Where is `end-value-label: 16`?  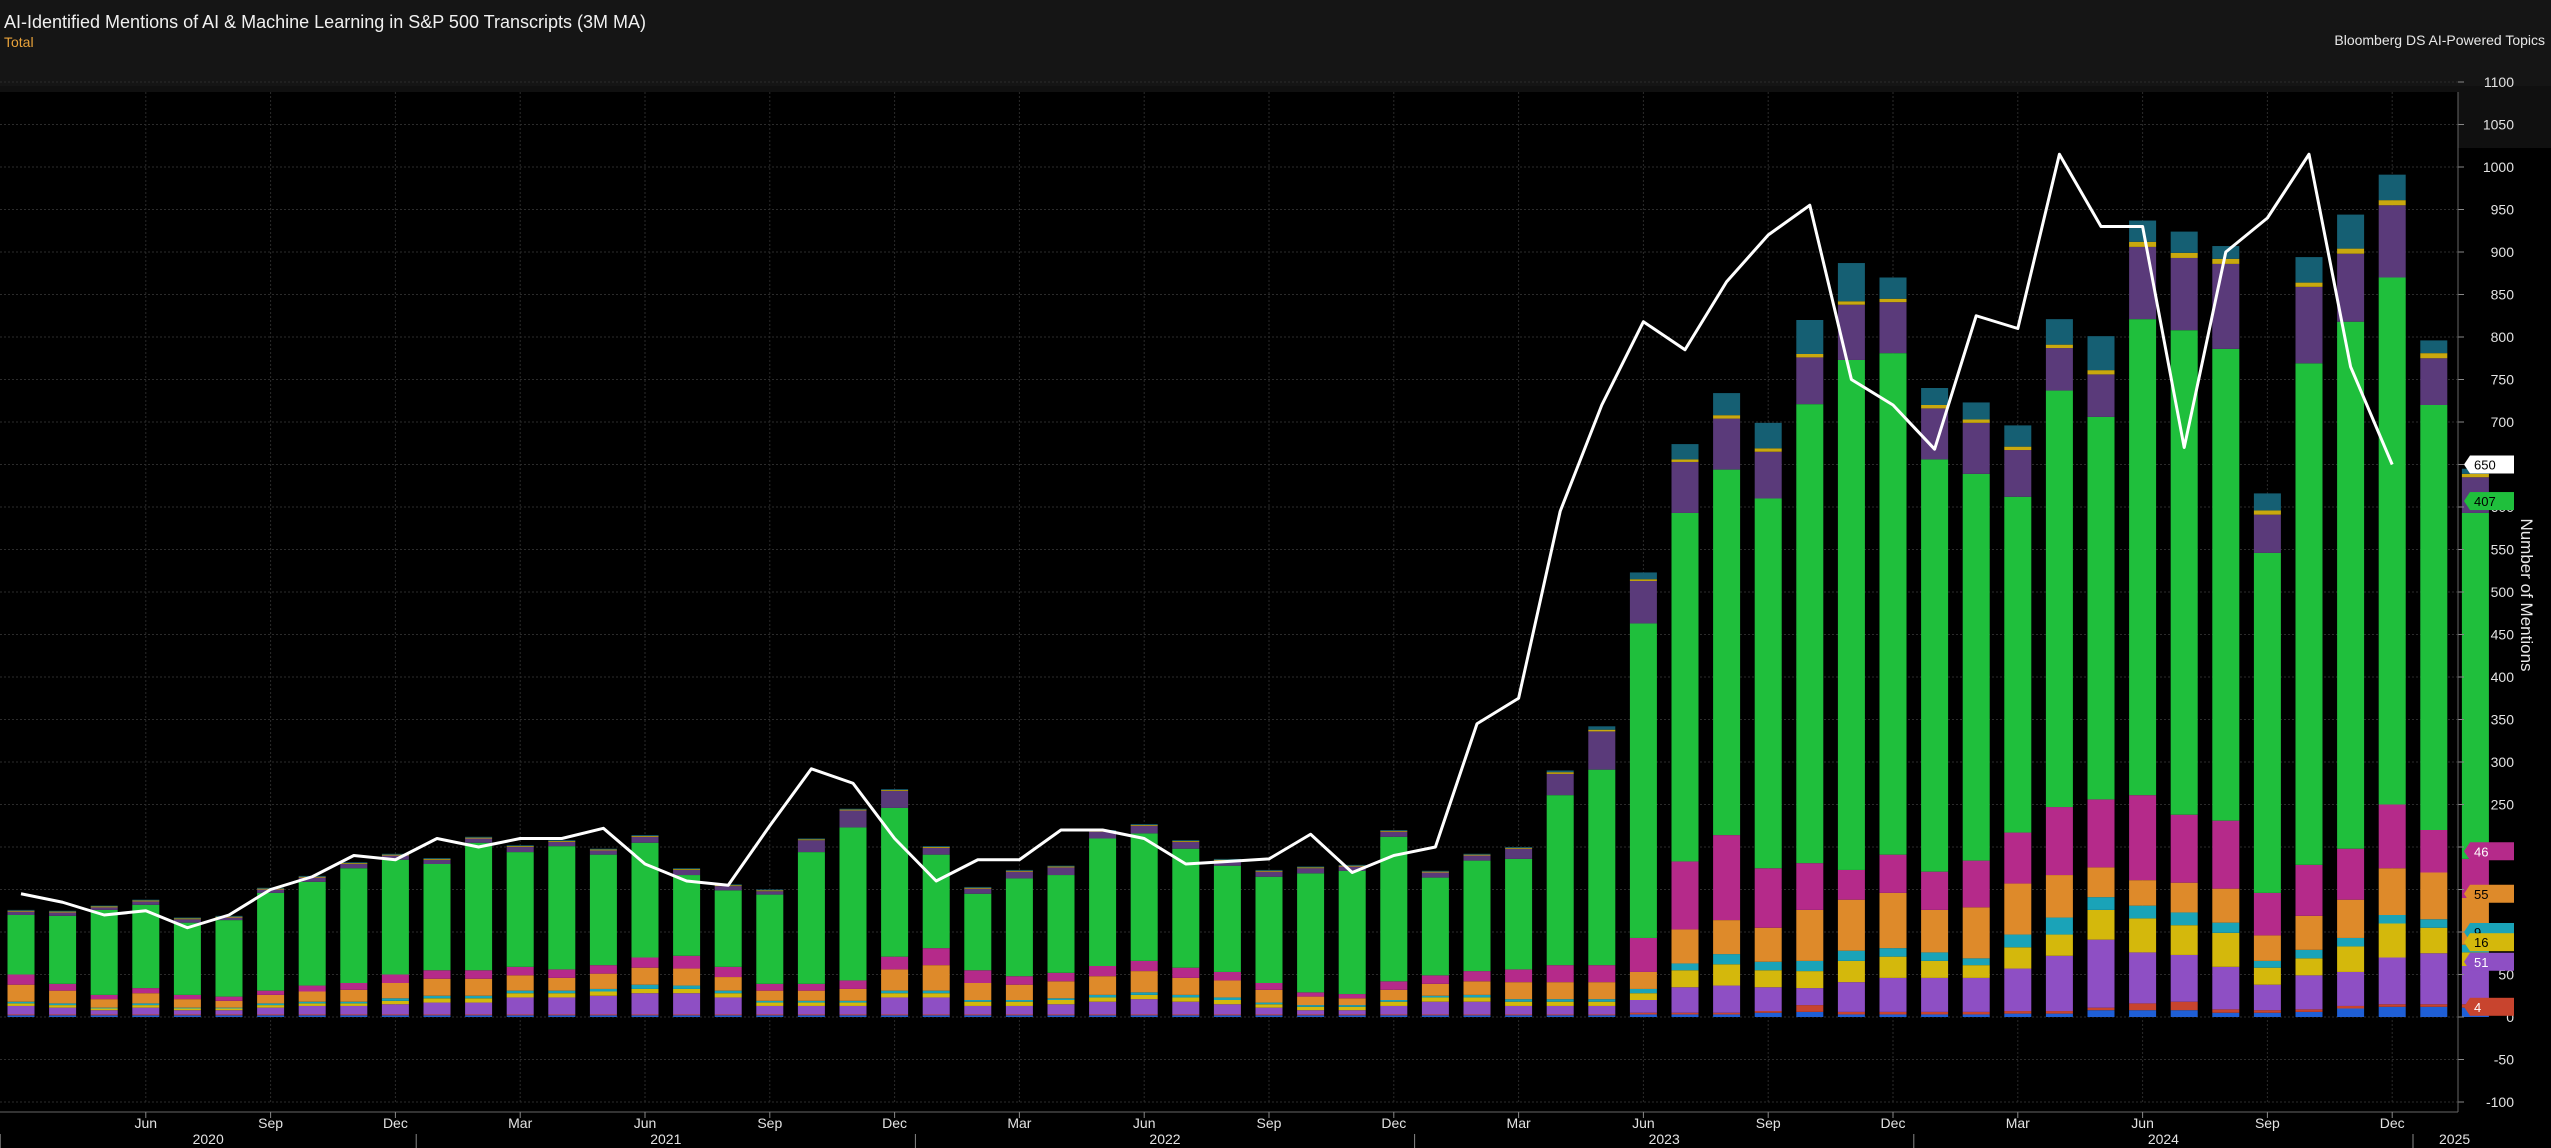 end-value-label: 16 is located at coordinates (2481, 942).